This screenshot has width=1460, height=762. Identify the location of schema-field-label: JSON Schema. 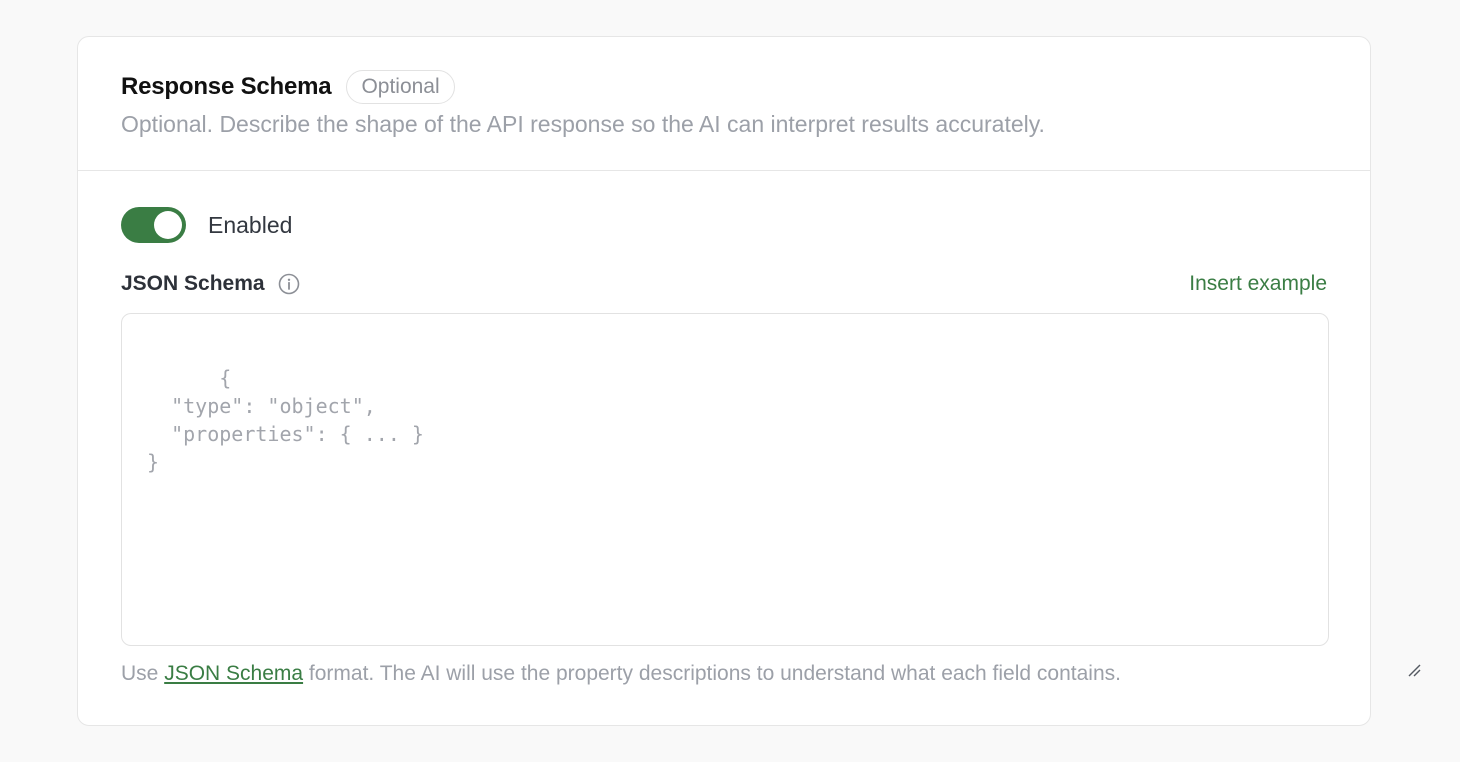
(193, 283).